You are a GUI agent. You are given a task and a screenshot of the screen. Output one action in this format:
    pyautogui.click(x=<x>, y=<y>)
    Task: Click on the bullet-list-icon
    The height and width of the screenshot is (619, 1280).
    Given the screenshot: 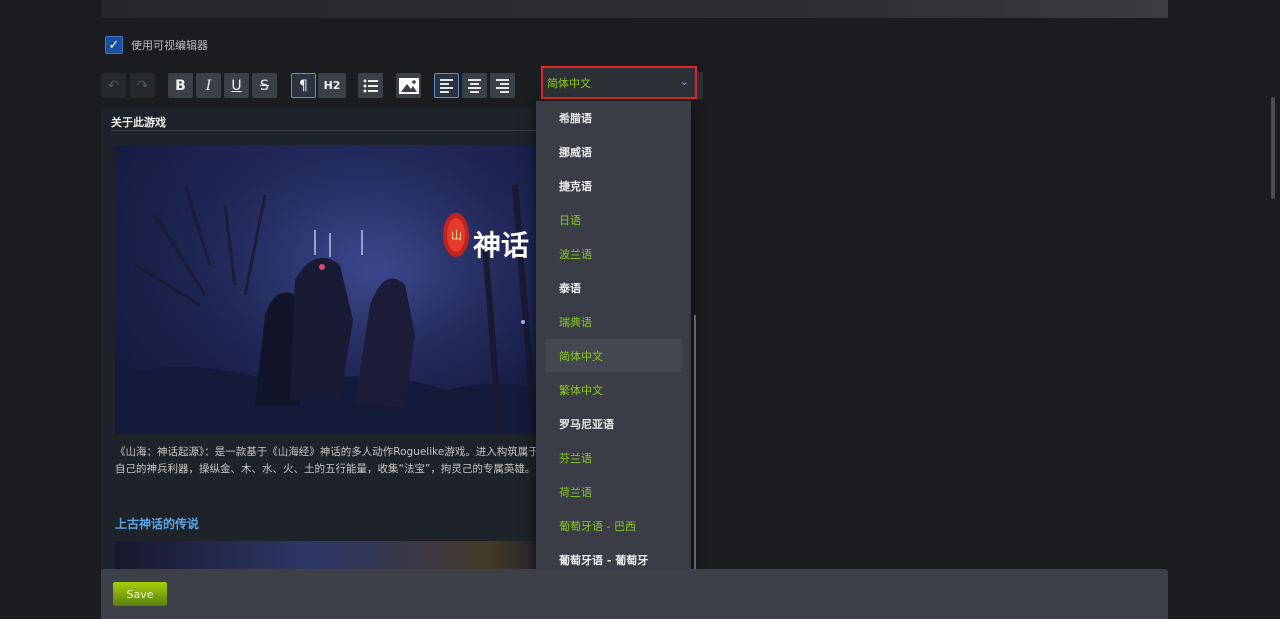 What is the action you would take?
    pyautogui.click(x=370, y=85)
    